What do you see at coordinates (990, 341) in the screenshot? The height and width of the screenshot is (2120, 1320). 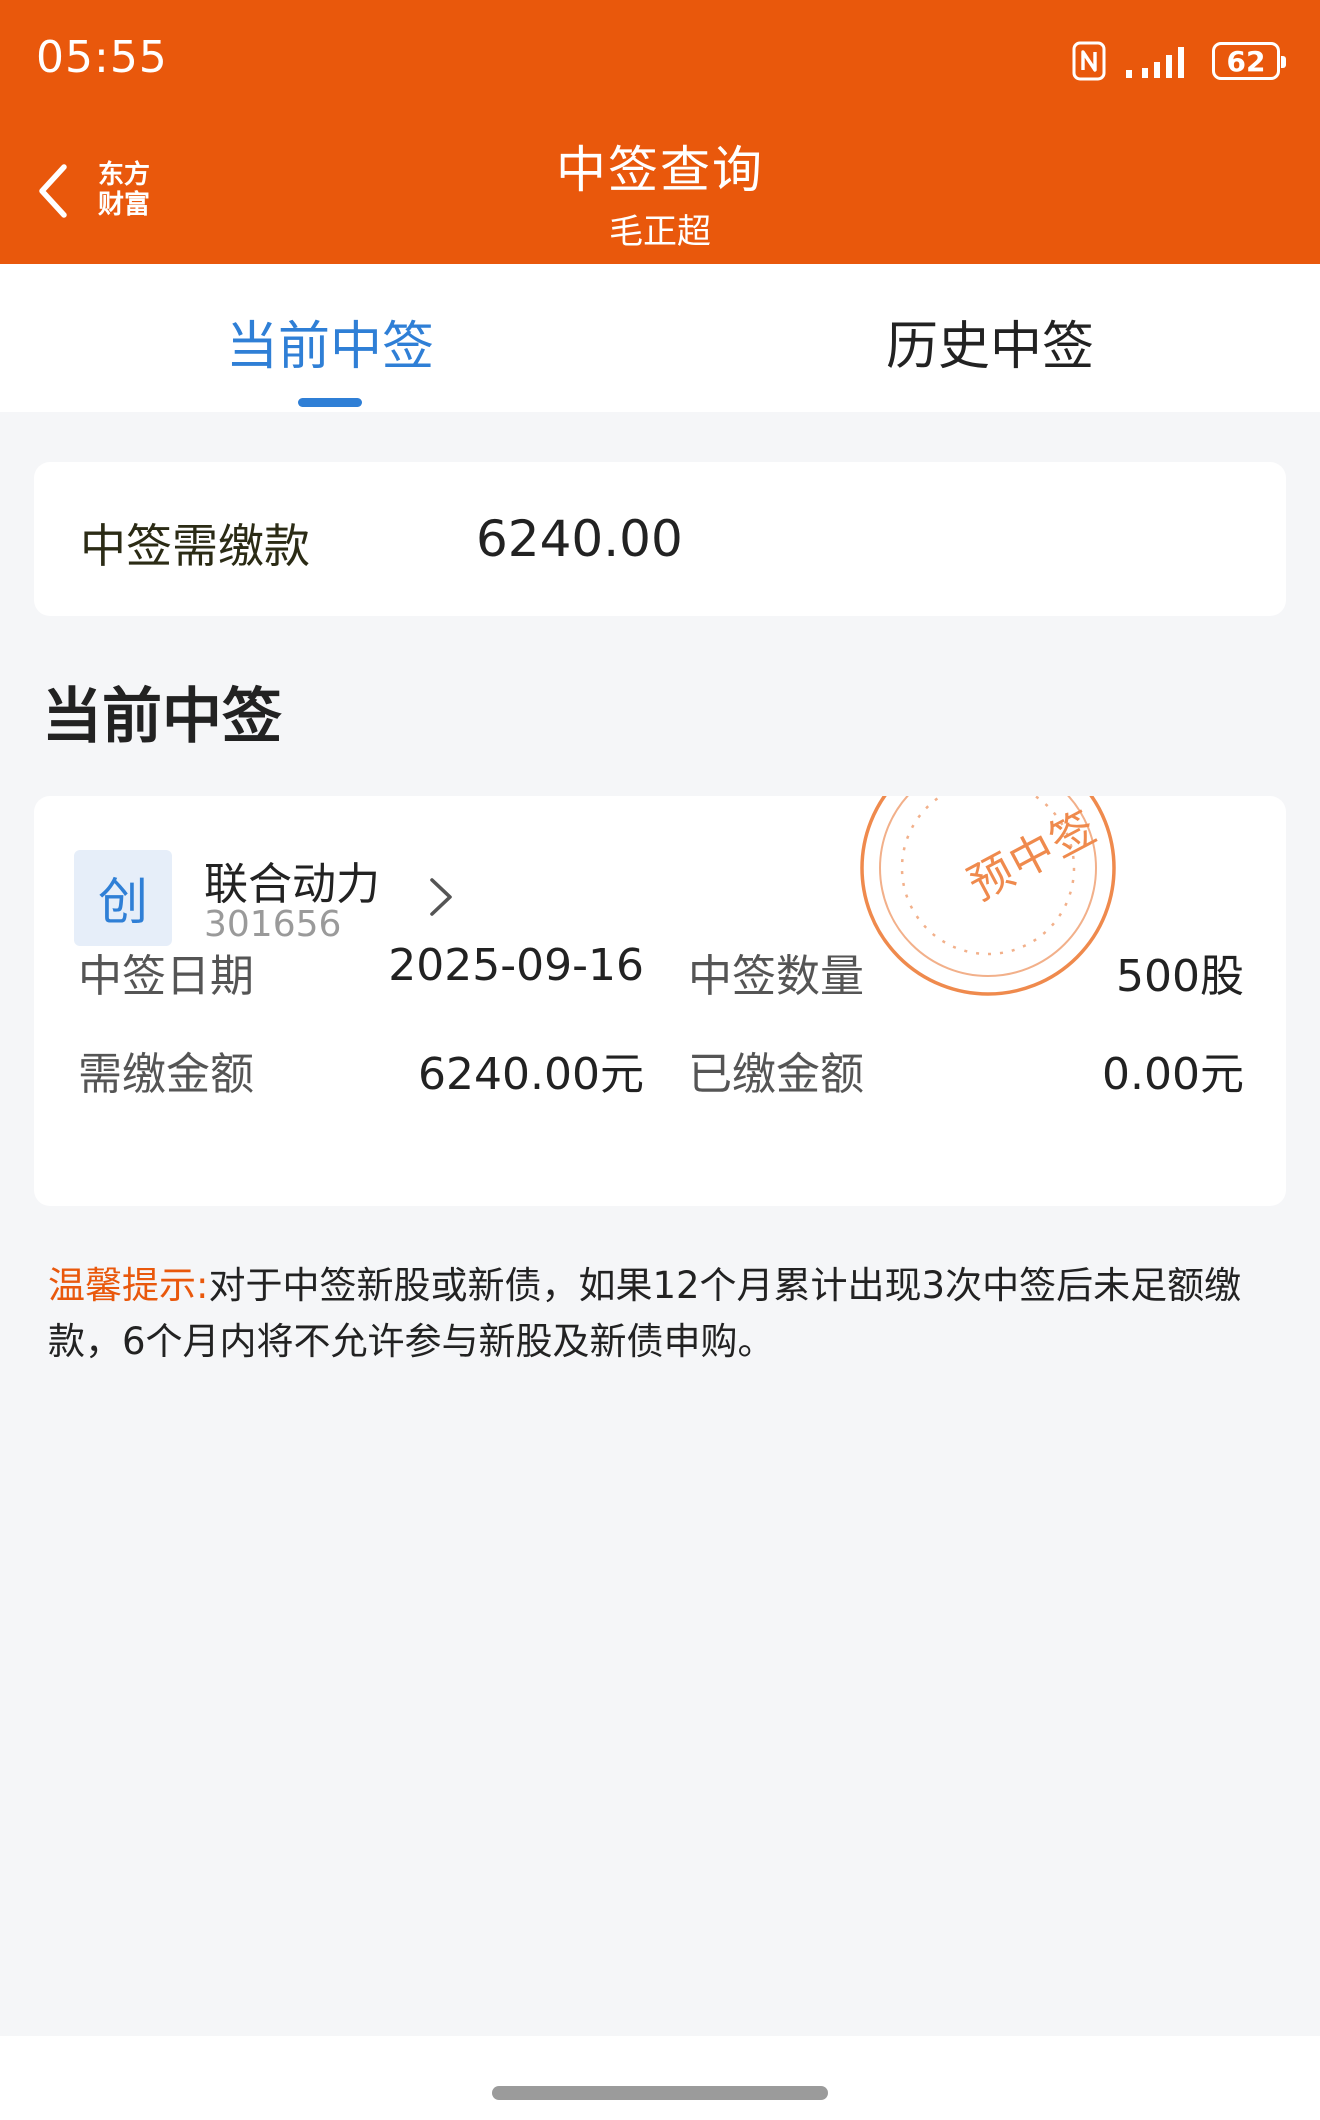 I see `tab-history-win: 历史中签` at bounding box center [990, 341].